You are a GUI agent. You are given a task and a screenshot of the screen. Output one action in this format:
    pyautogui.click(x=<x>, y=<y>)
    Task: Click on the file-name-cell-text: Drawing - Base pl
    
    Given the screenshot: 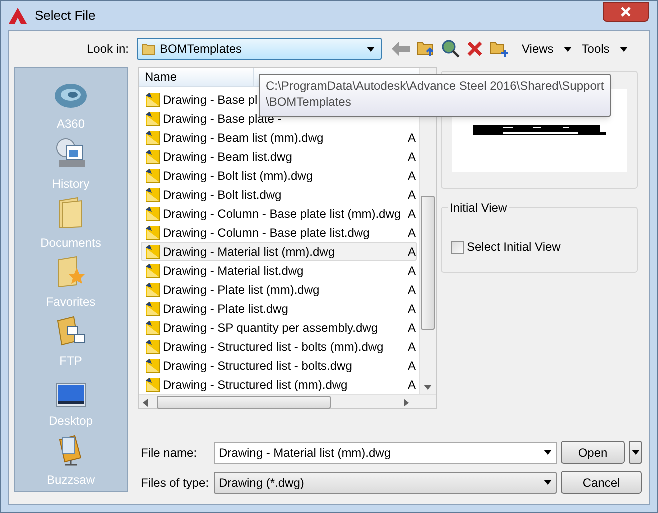 What is the action you would take?
    pyautogui.click(x=210, y=100)
    